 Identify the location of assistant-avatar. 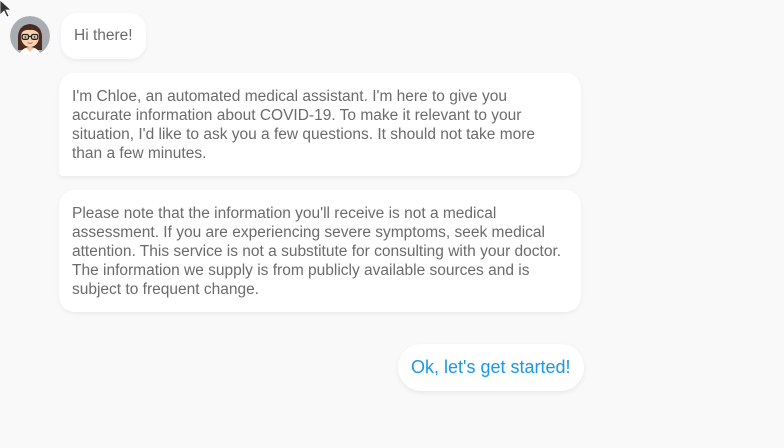
(30, 36).